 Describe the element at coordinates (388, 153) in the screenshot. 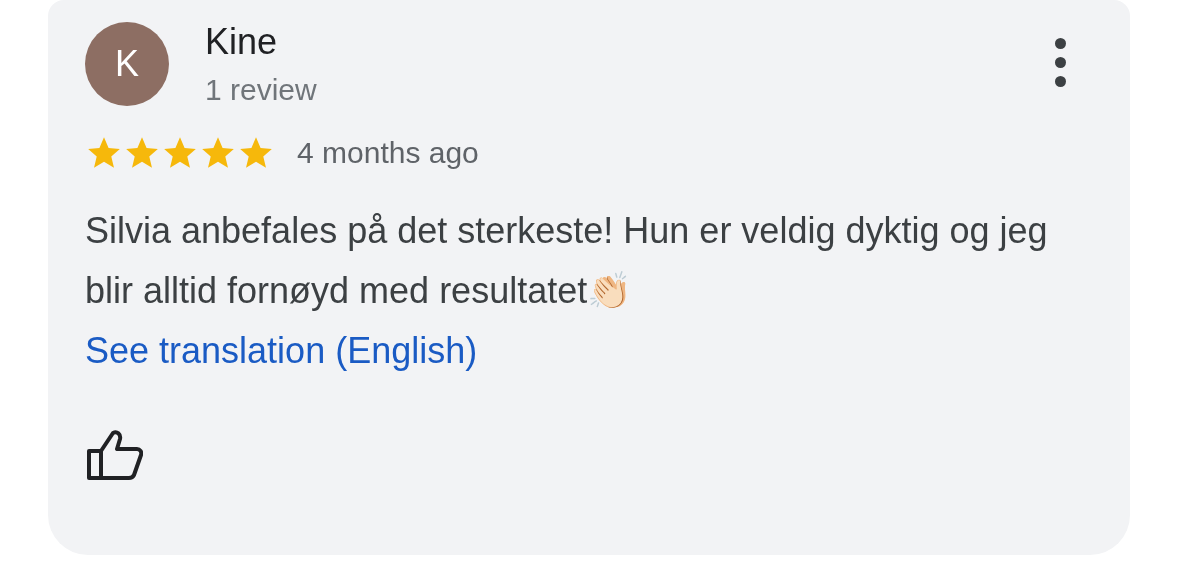

I see `review-time: 4 months ago` at that location.